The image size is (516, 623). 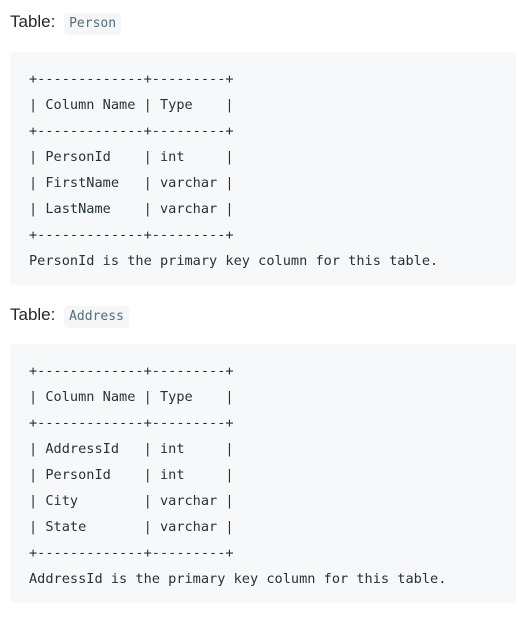 I want to click on schema-row: | State | varchar |, so click(x=131, y=527).